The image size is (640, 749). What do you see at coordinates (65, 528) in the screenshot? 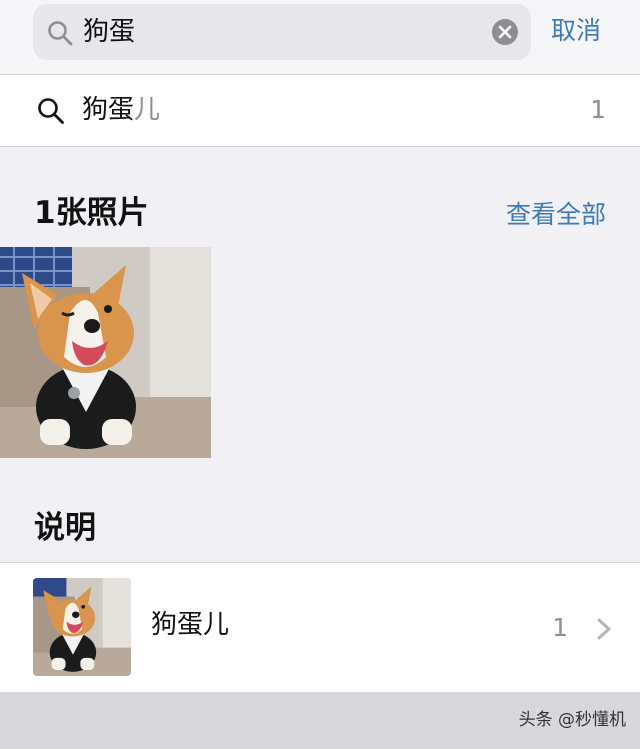
I see `captions-section-title: 说明` at bounding box center [65, 528].